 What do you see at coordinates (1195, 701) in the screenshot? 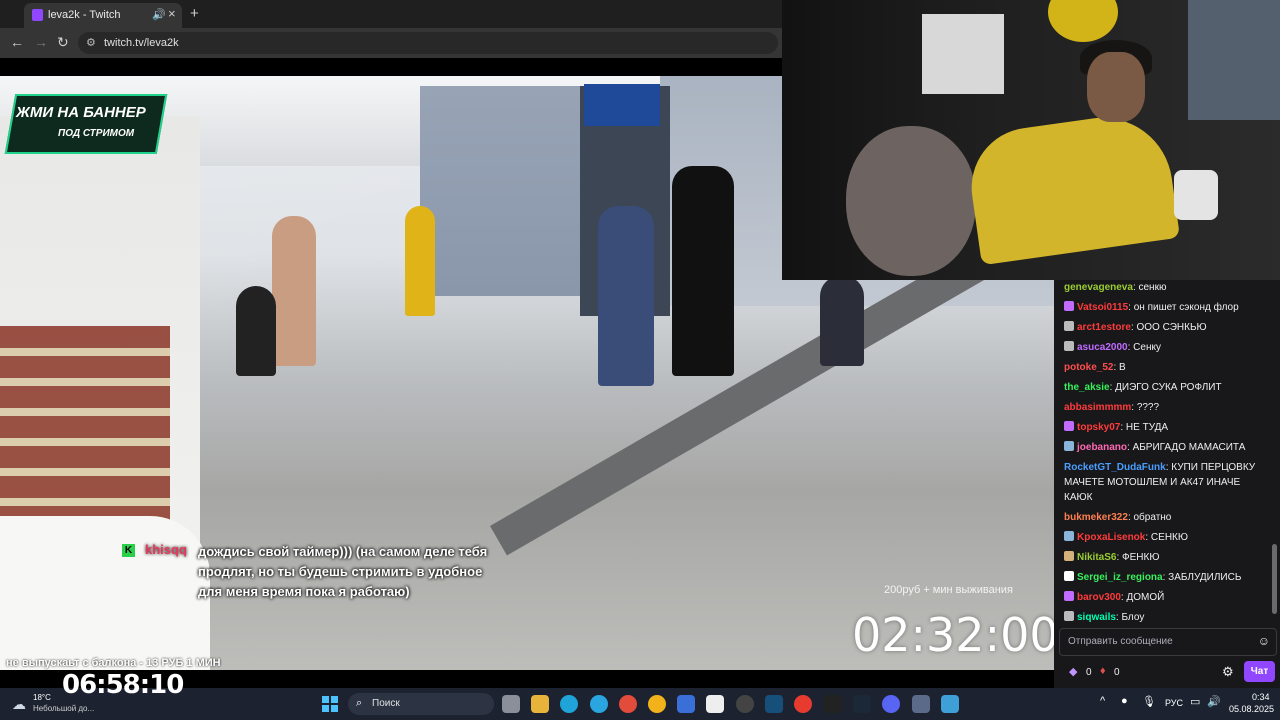
I see `network-icon: ▭` at bounding box center [1195, 701].